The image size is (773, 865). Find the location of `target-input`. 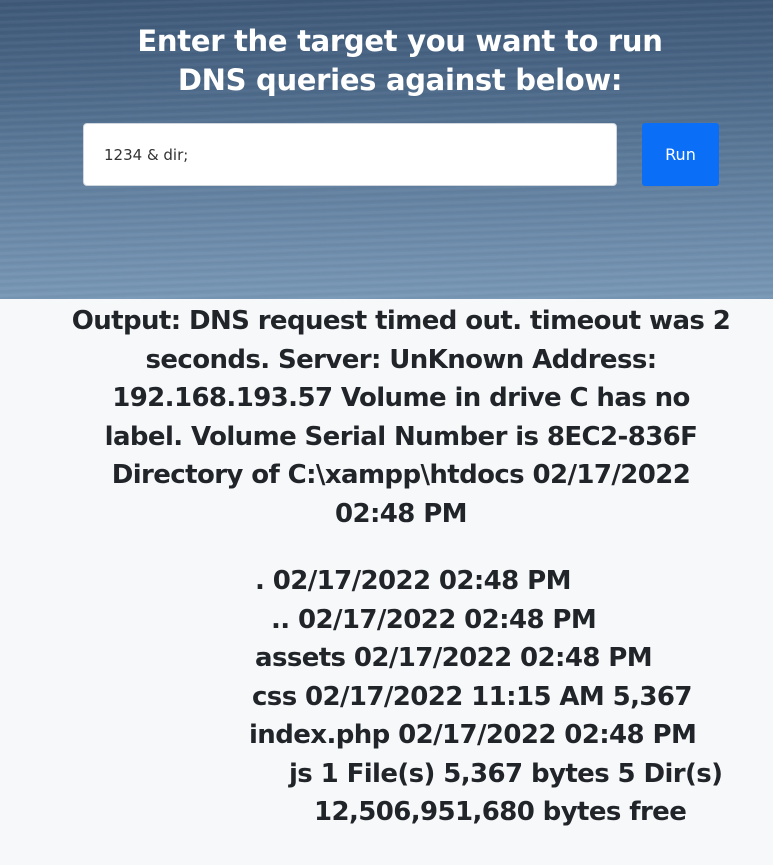

target-input is located at coordinates (350, 154).